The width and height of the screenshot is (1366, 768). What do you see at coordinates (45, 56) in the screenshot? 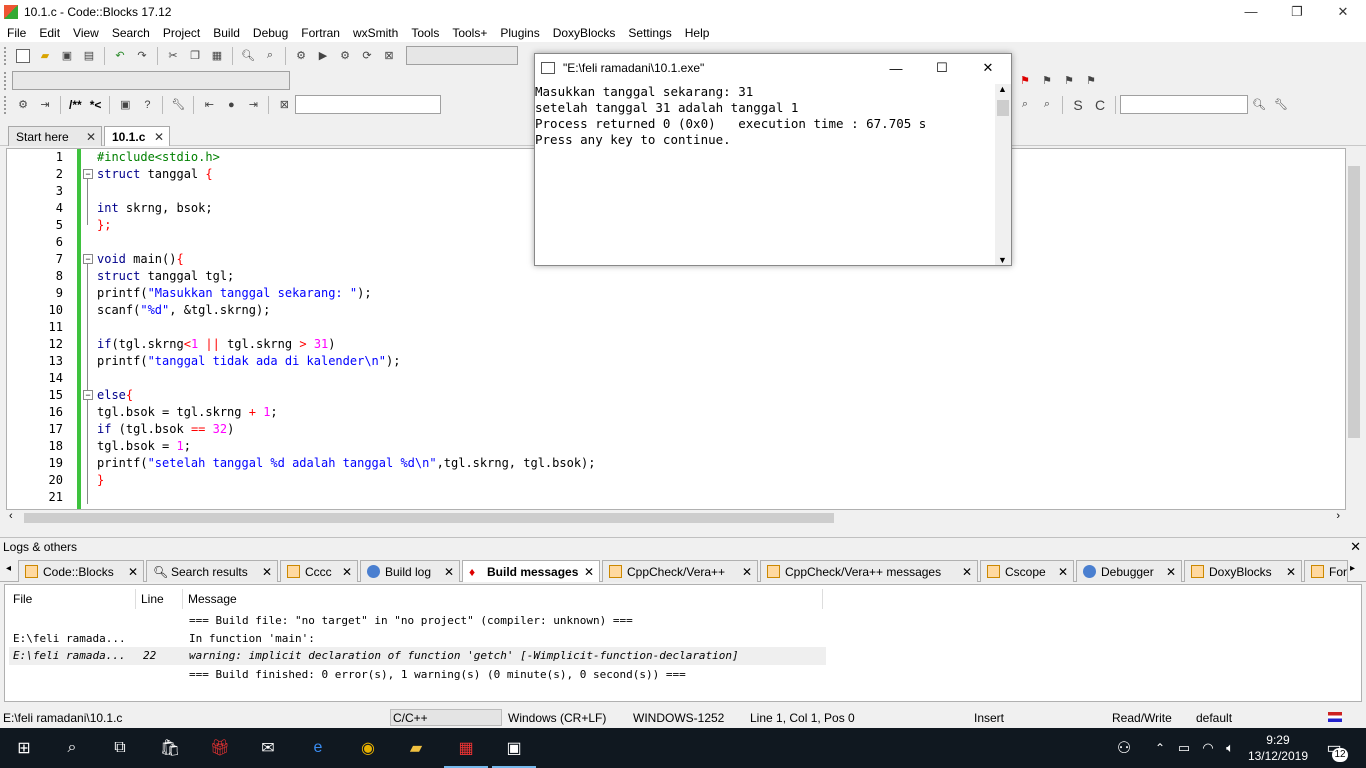
I see `open-folder-icon: ▰` at bounding box center [45, 56].